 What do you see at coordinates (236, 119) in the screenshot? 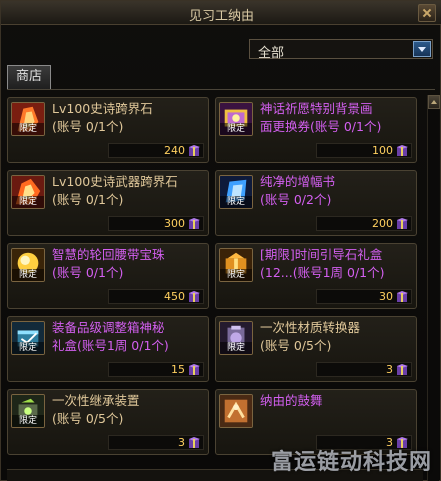
I see `myth-voucher-icon: 限定` at bounding box center [236, 119].